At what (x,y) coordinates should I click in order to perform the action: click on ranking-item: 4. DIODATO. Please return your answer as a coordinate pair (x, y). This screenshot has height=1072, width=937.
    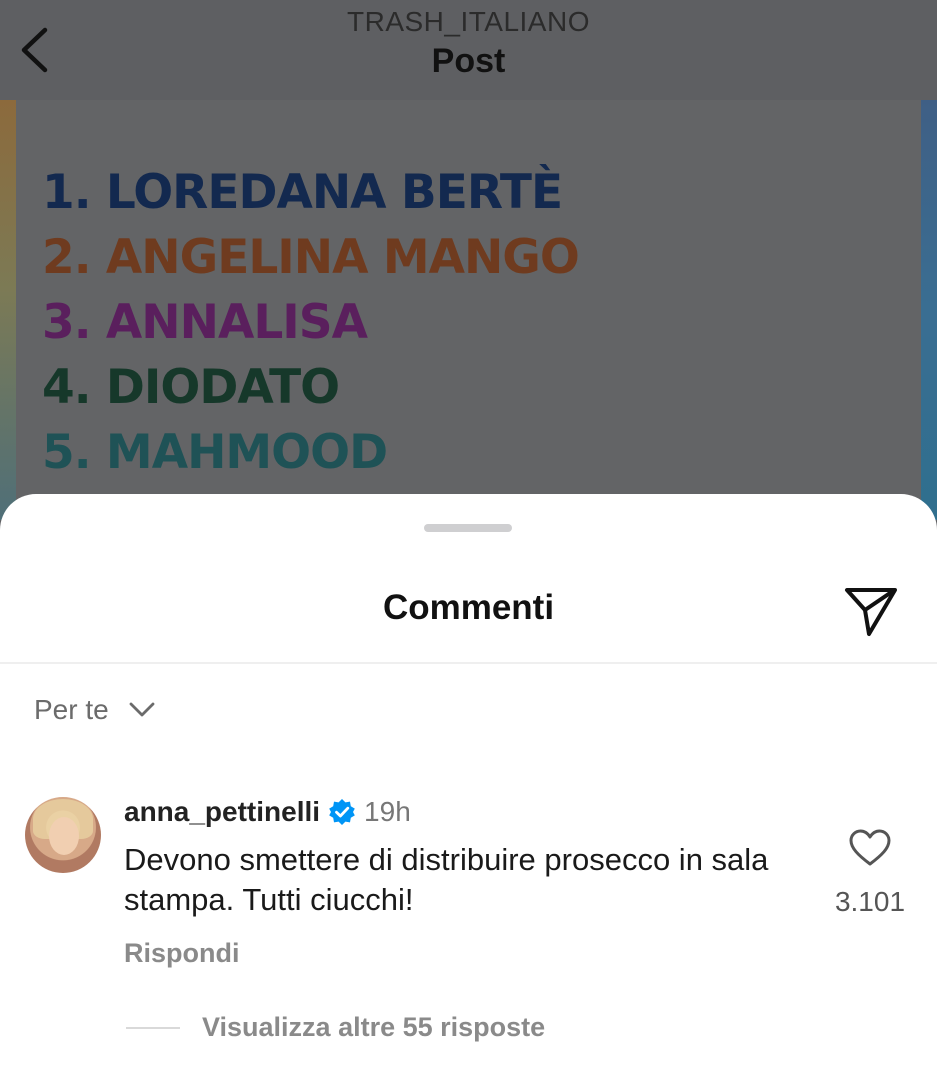
    Looking at the image, I should click on (191, 387).